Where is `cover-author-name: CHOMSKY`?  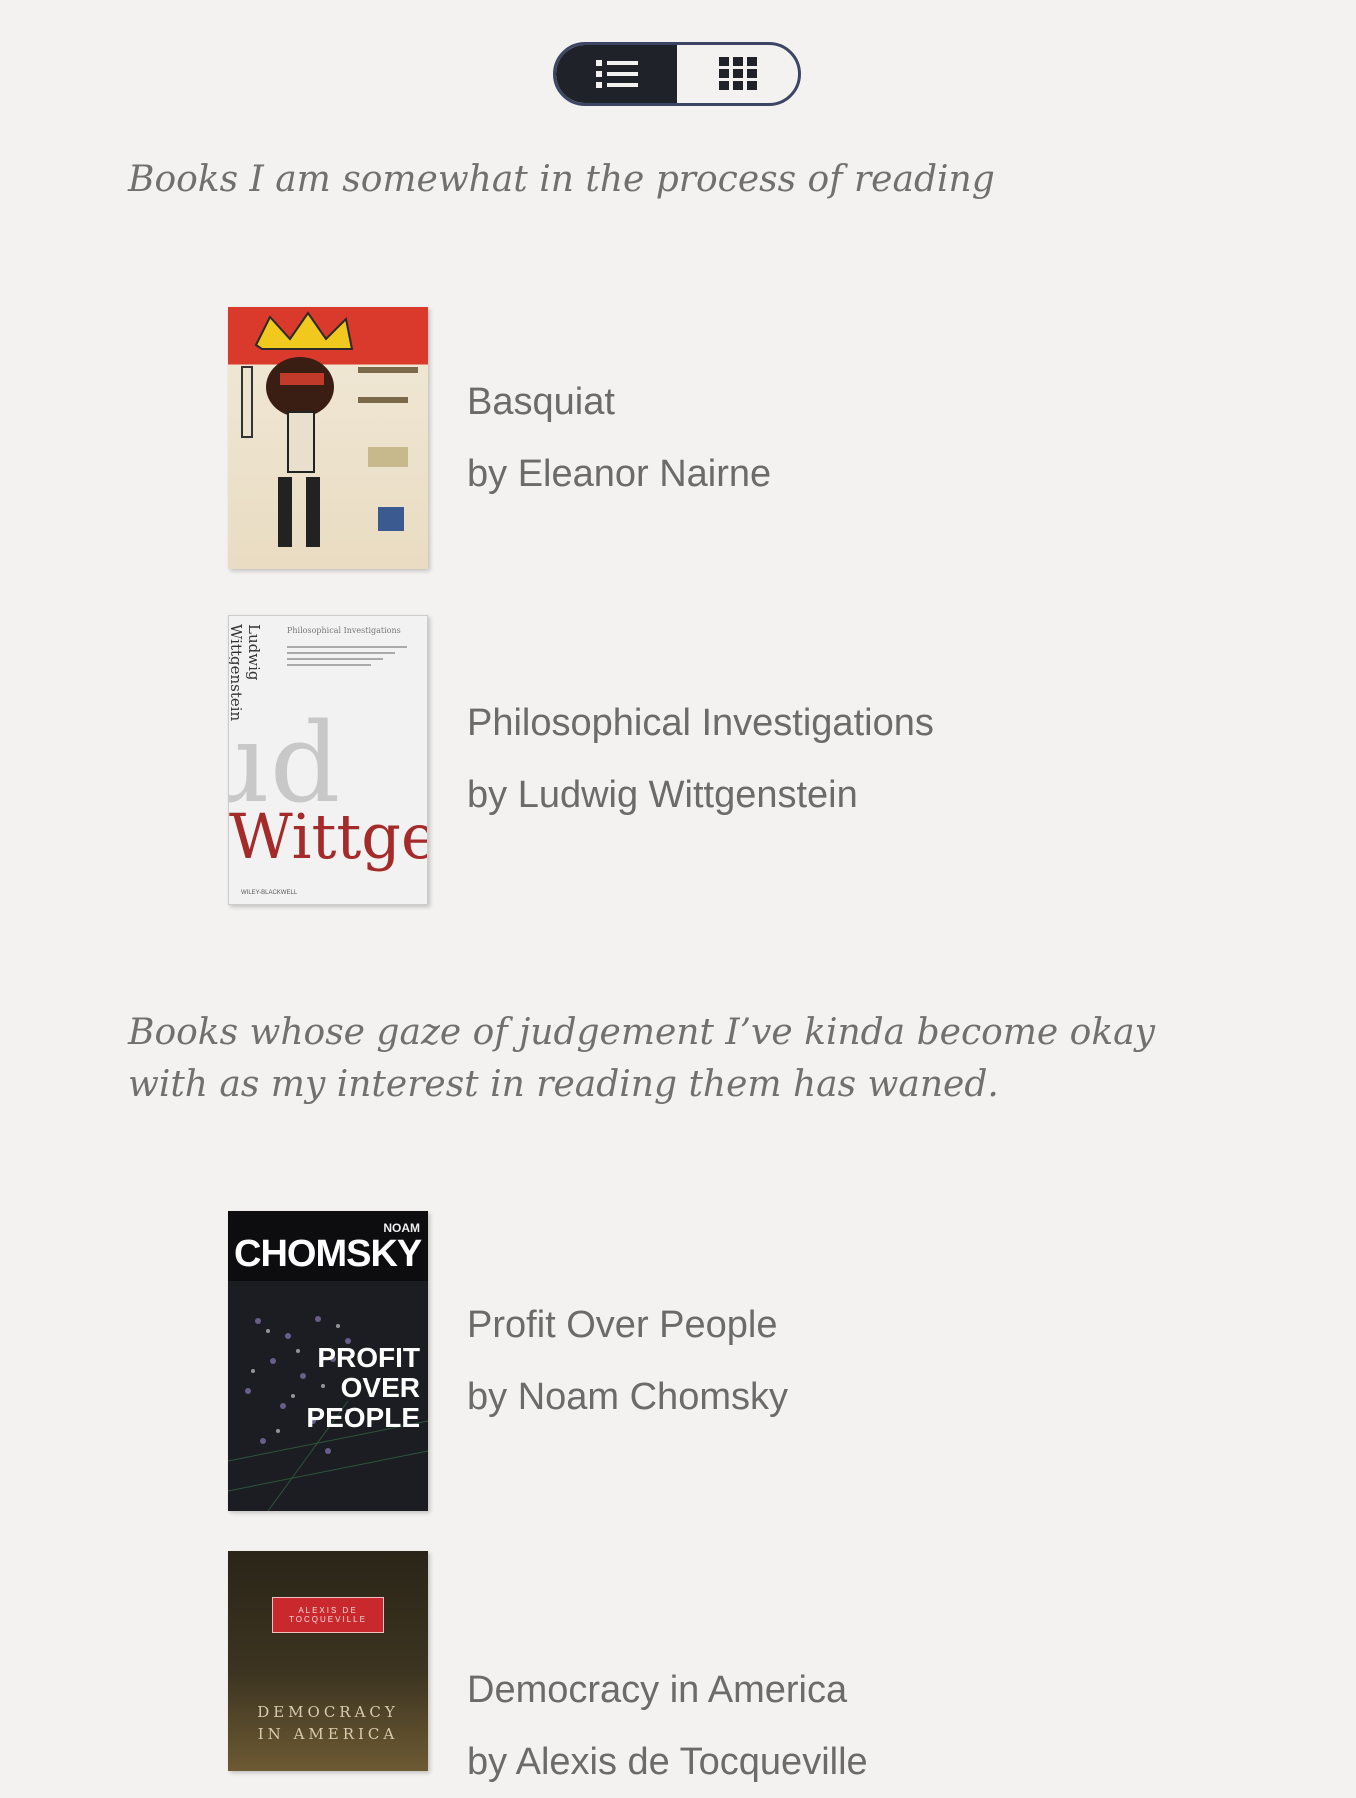 cover-author-name: CHOMSKY is located at coordinates (328, 1254).